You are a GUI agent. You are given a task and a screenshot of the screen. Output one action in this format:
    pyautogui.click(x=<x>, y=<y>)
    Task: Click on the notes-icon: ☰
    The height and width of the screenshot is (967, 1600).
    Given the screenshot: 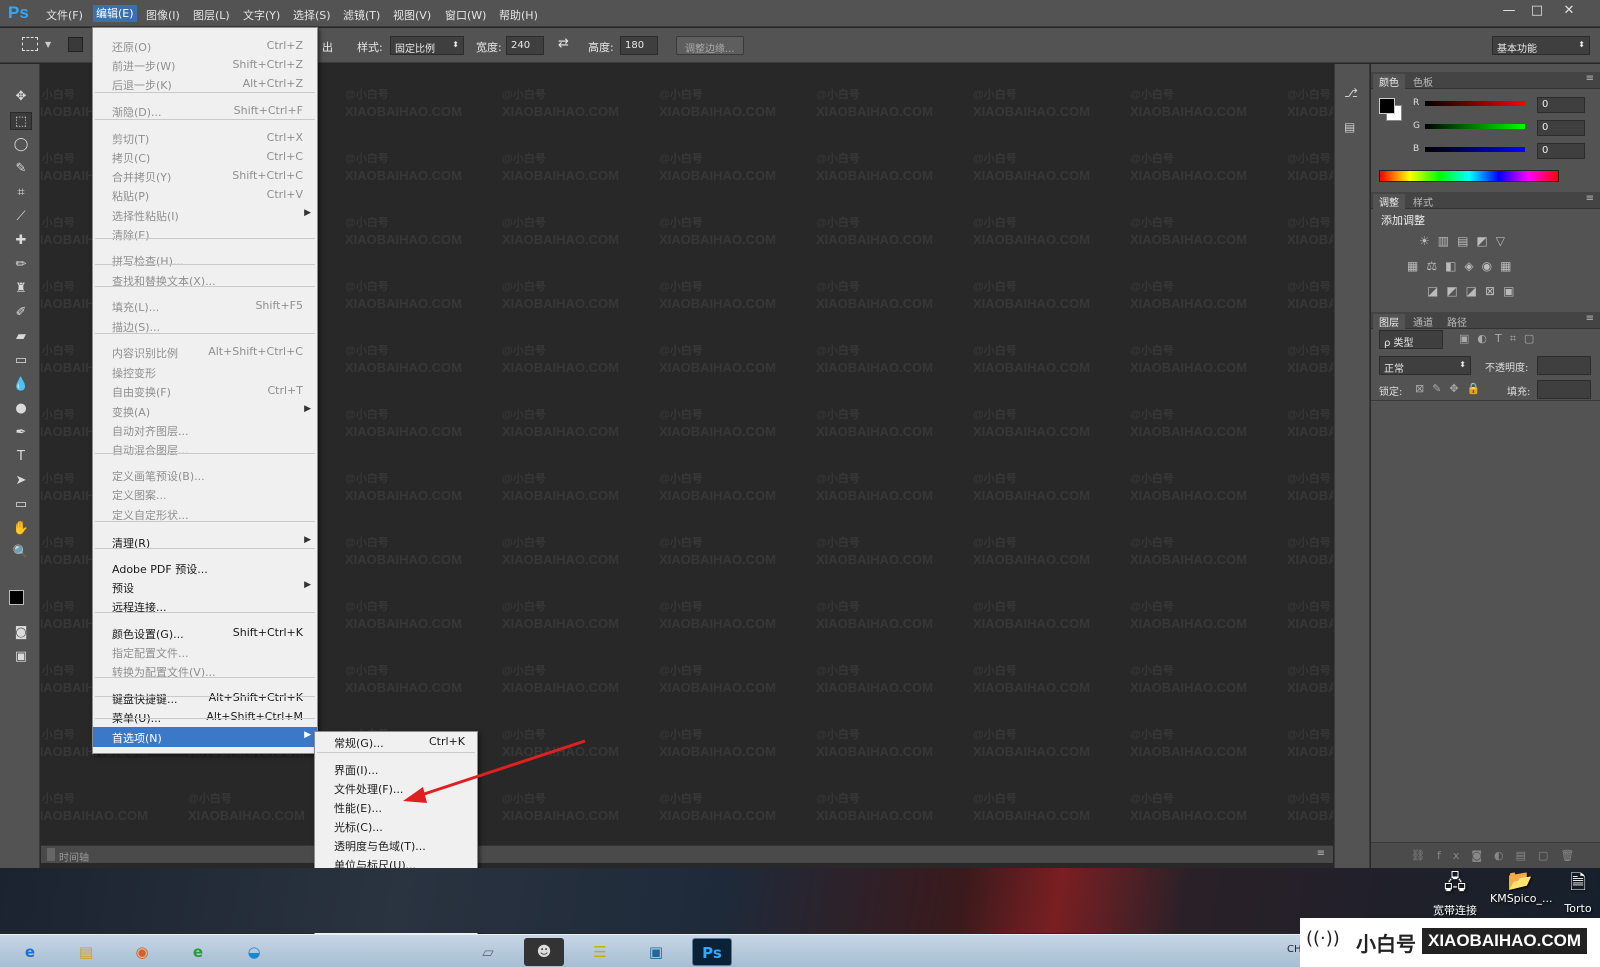 What is the action you would take?
    pyautogui.click(x=600, y=952)
    